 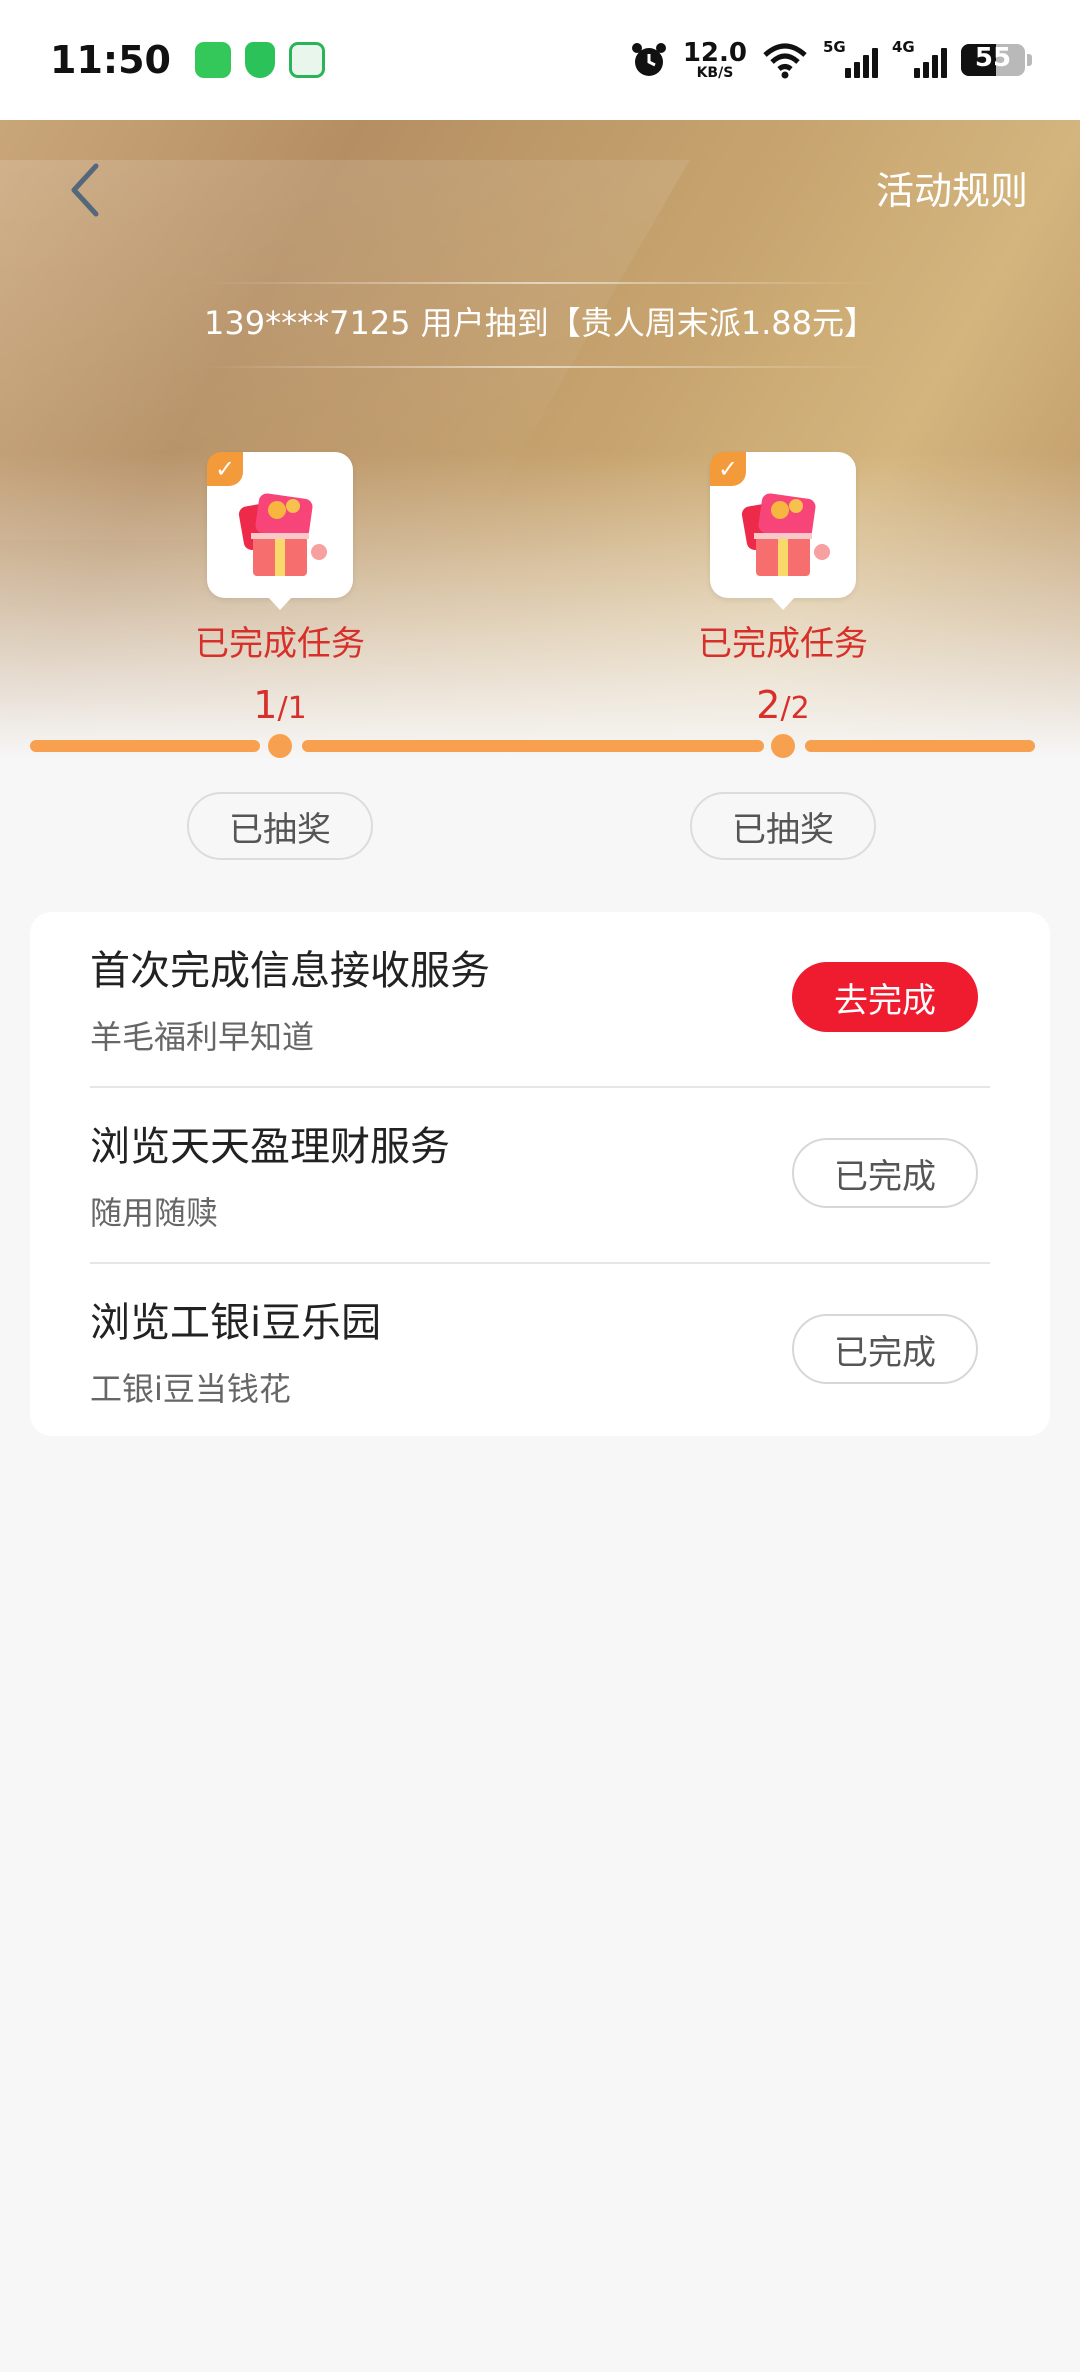 I want to click on signal-5g-label: 5G, so click(x=834, y=47).